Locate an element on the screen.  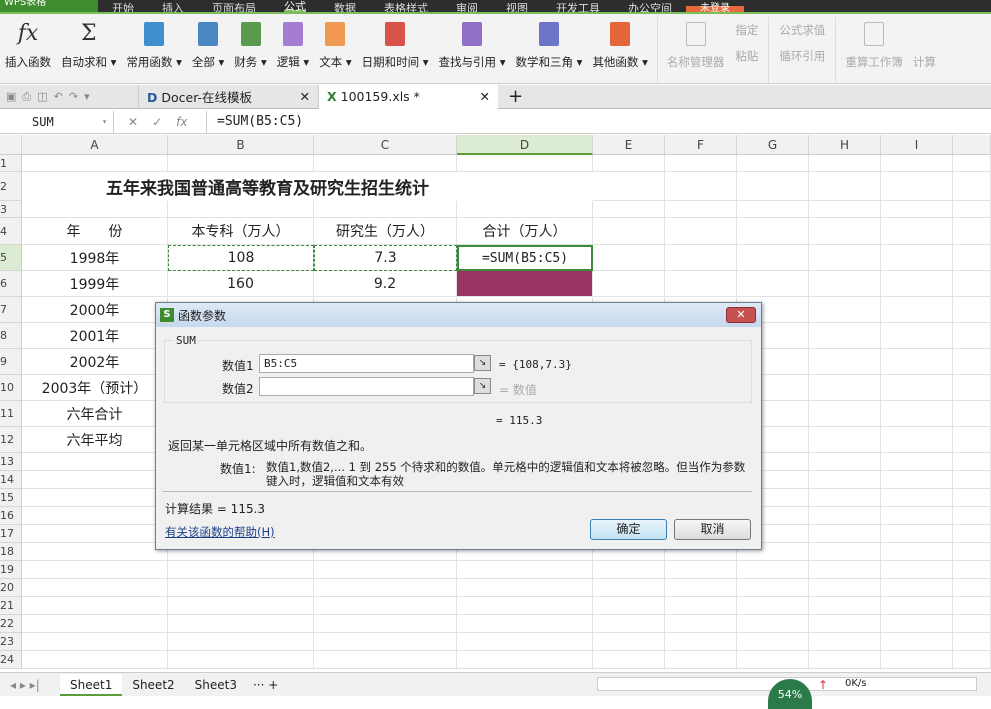
cancel-icon: ✕ is located at coordinates (133, 122).